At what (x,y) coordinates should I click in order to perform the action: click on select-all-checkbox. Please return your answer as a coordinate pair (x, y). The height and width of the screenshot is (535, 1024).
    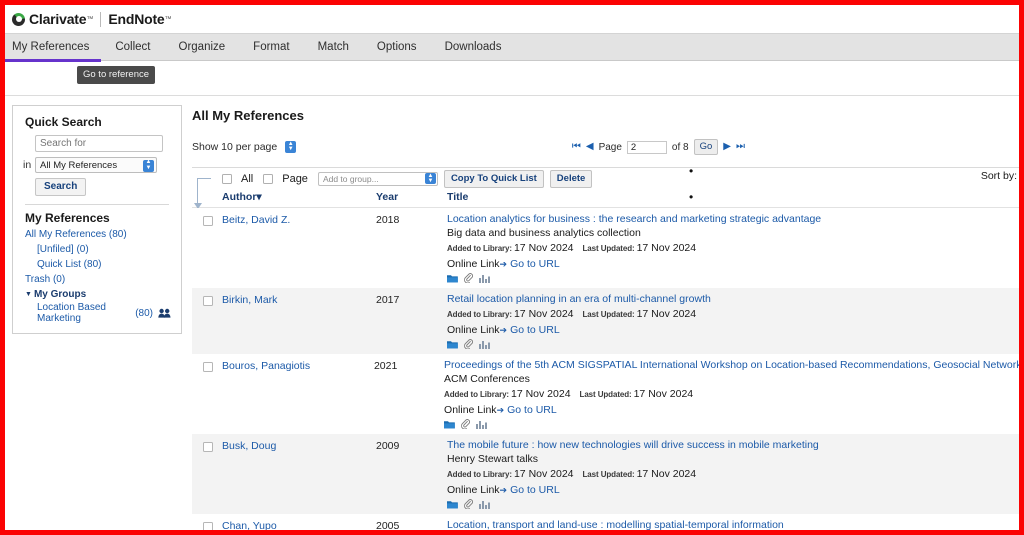
    Looking at the image, I should click on (227, 178).